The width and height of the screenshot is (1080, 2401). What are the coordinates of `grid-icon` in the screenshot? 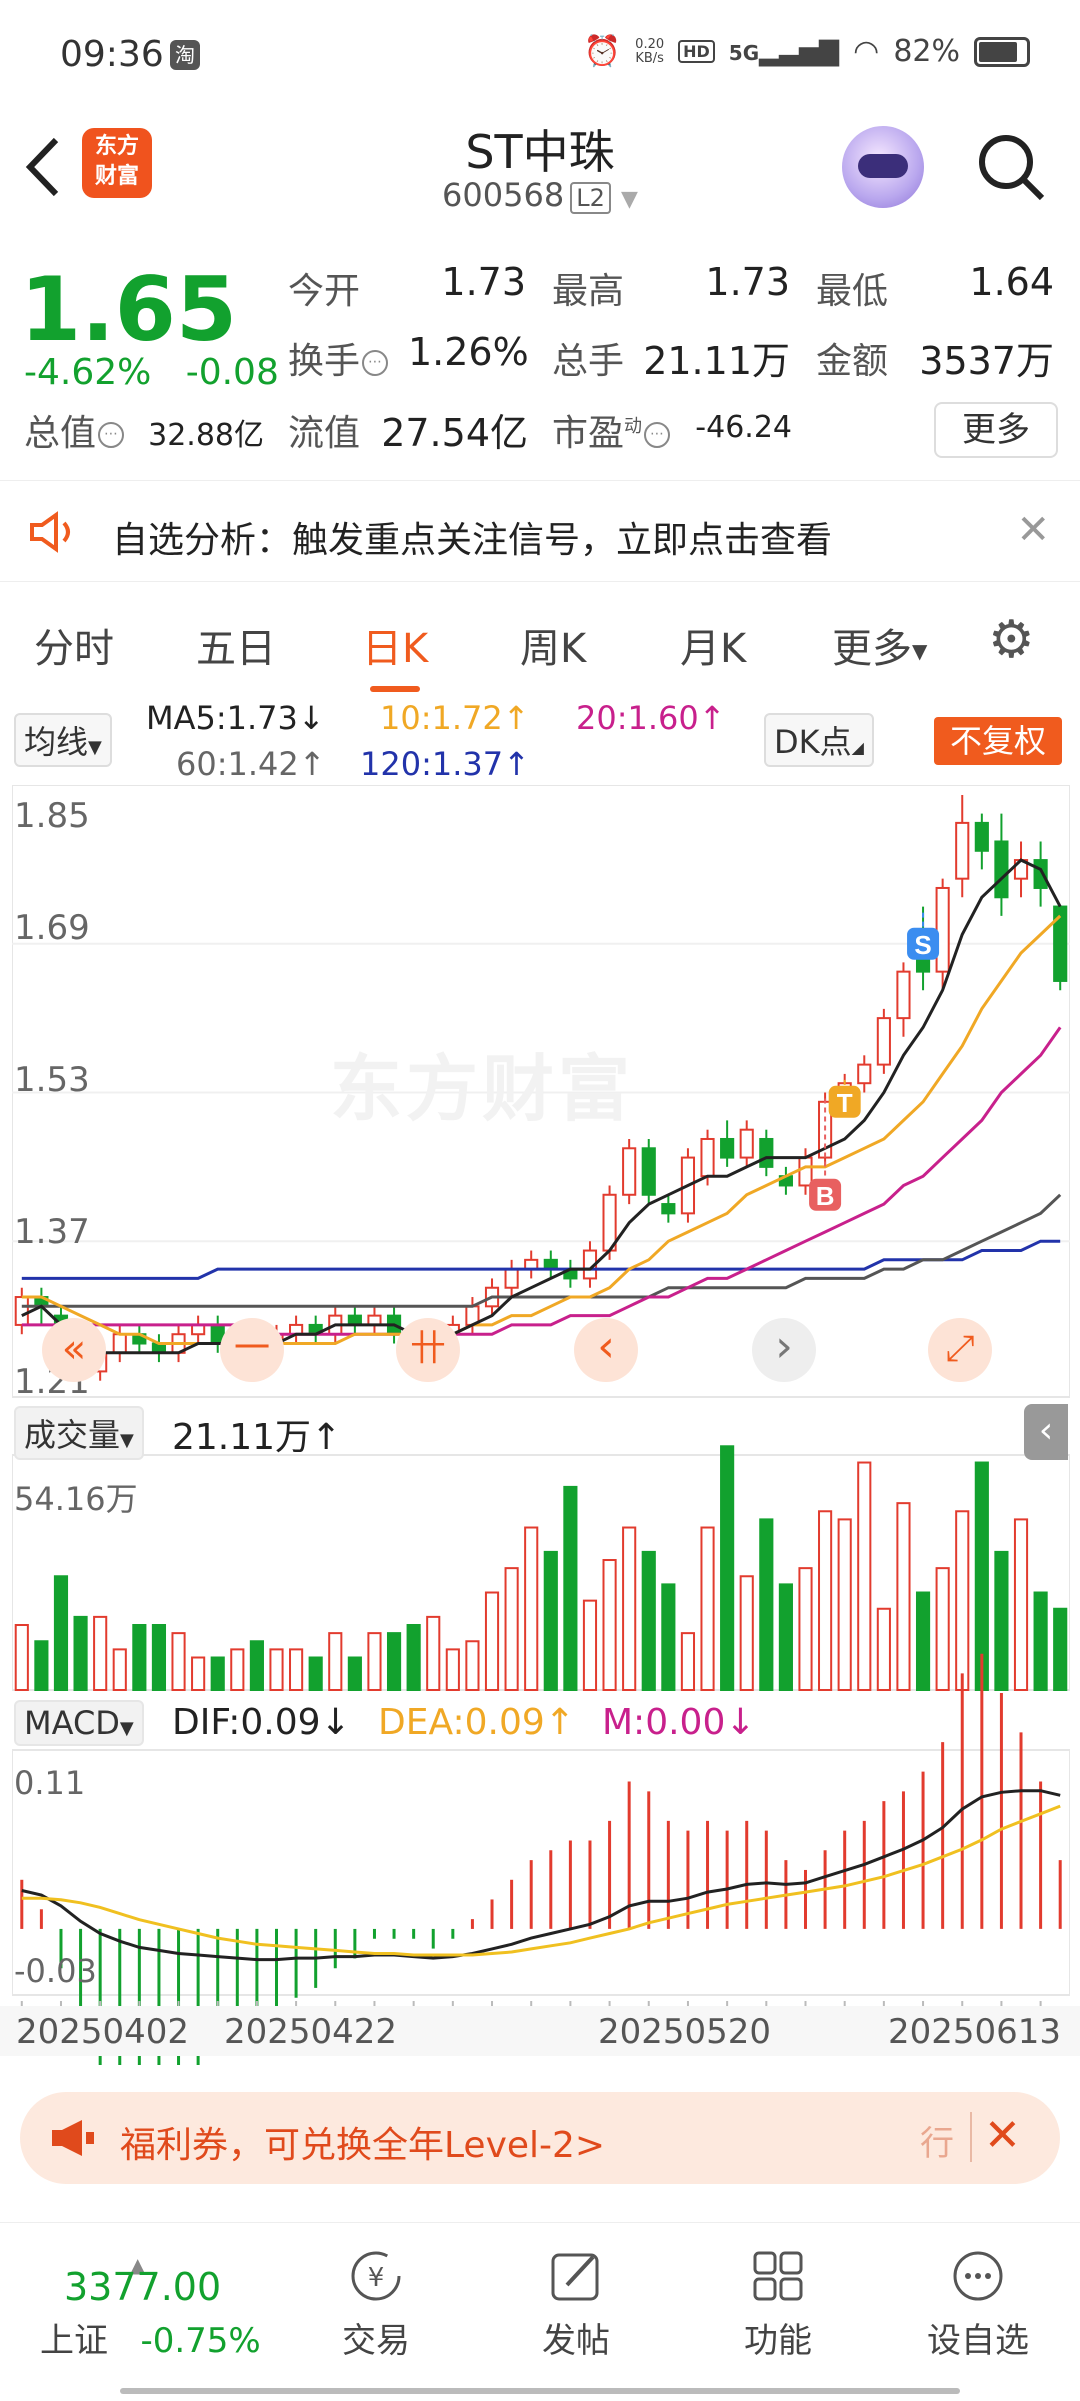 It's located at (778, 2276).